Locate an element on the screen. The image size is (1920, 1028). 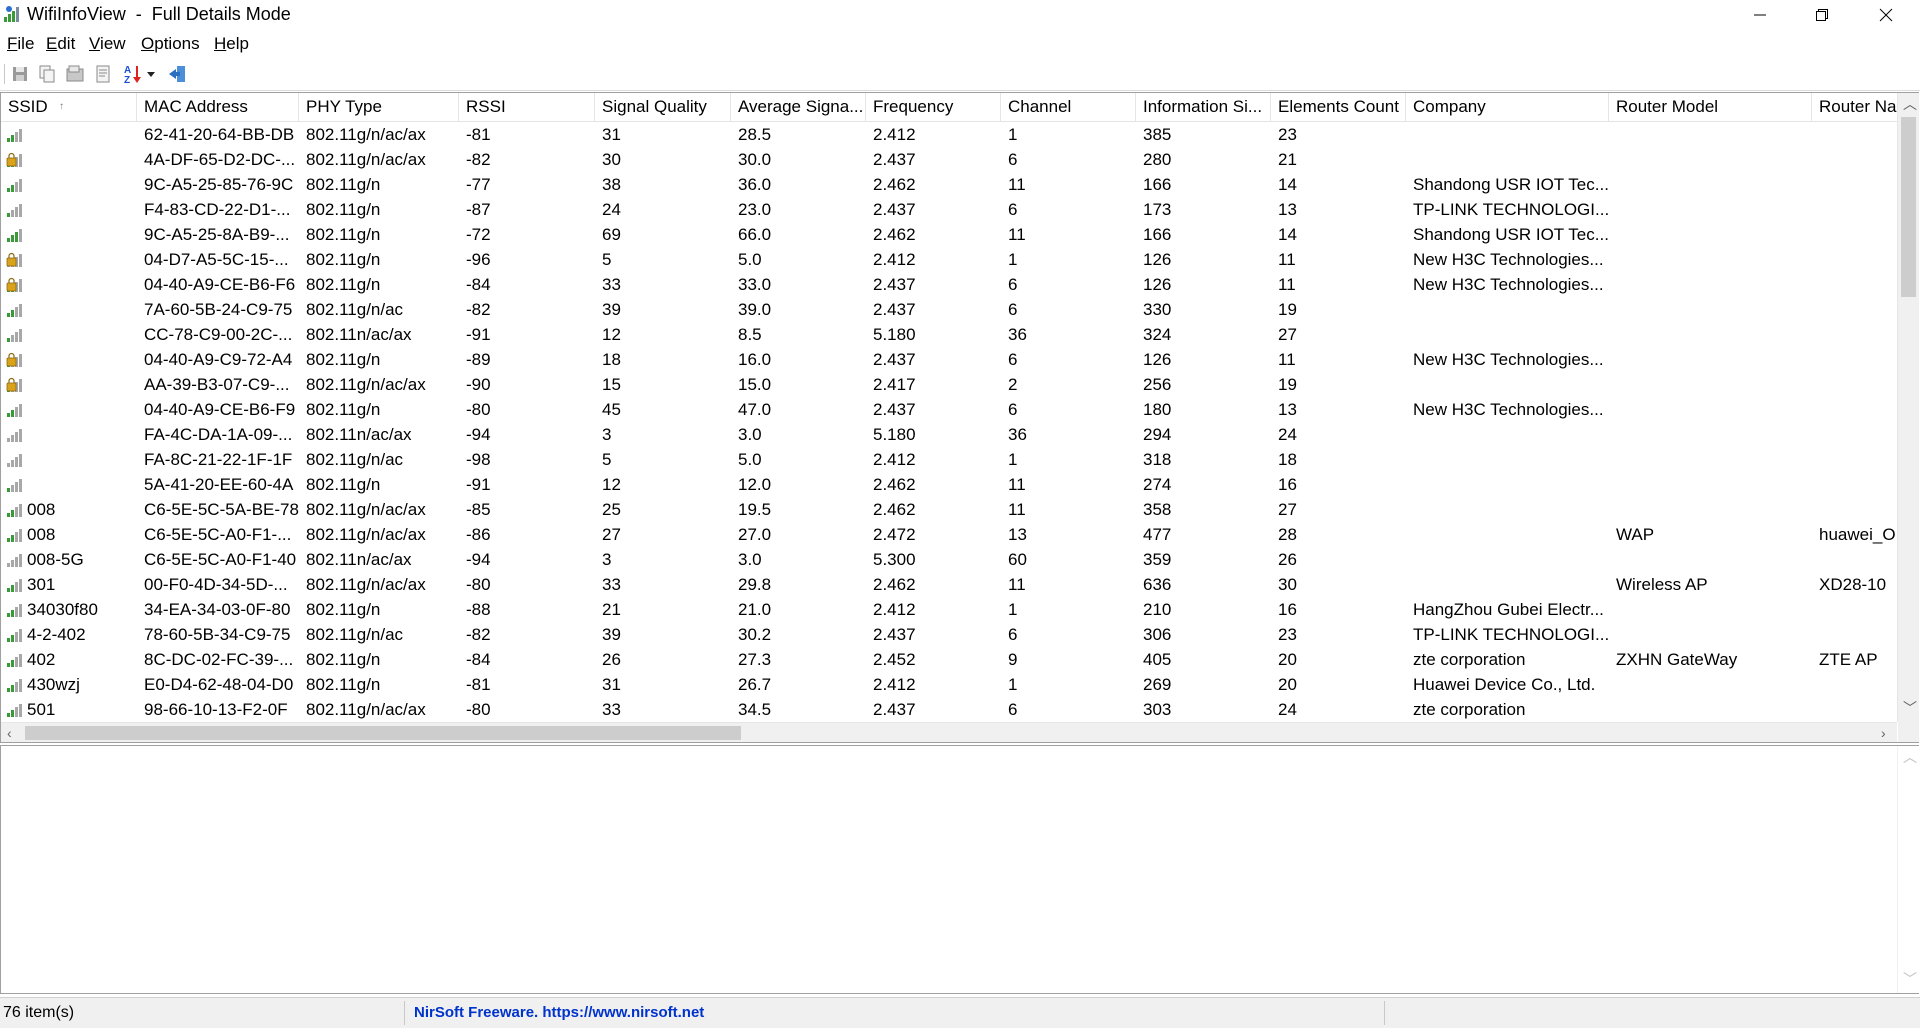
copy-icon is located at coordinates (47, 74).